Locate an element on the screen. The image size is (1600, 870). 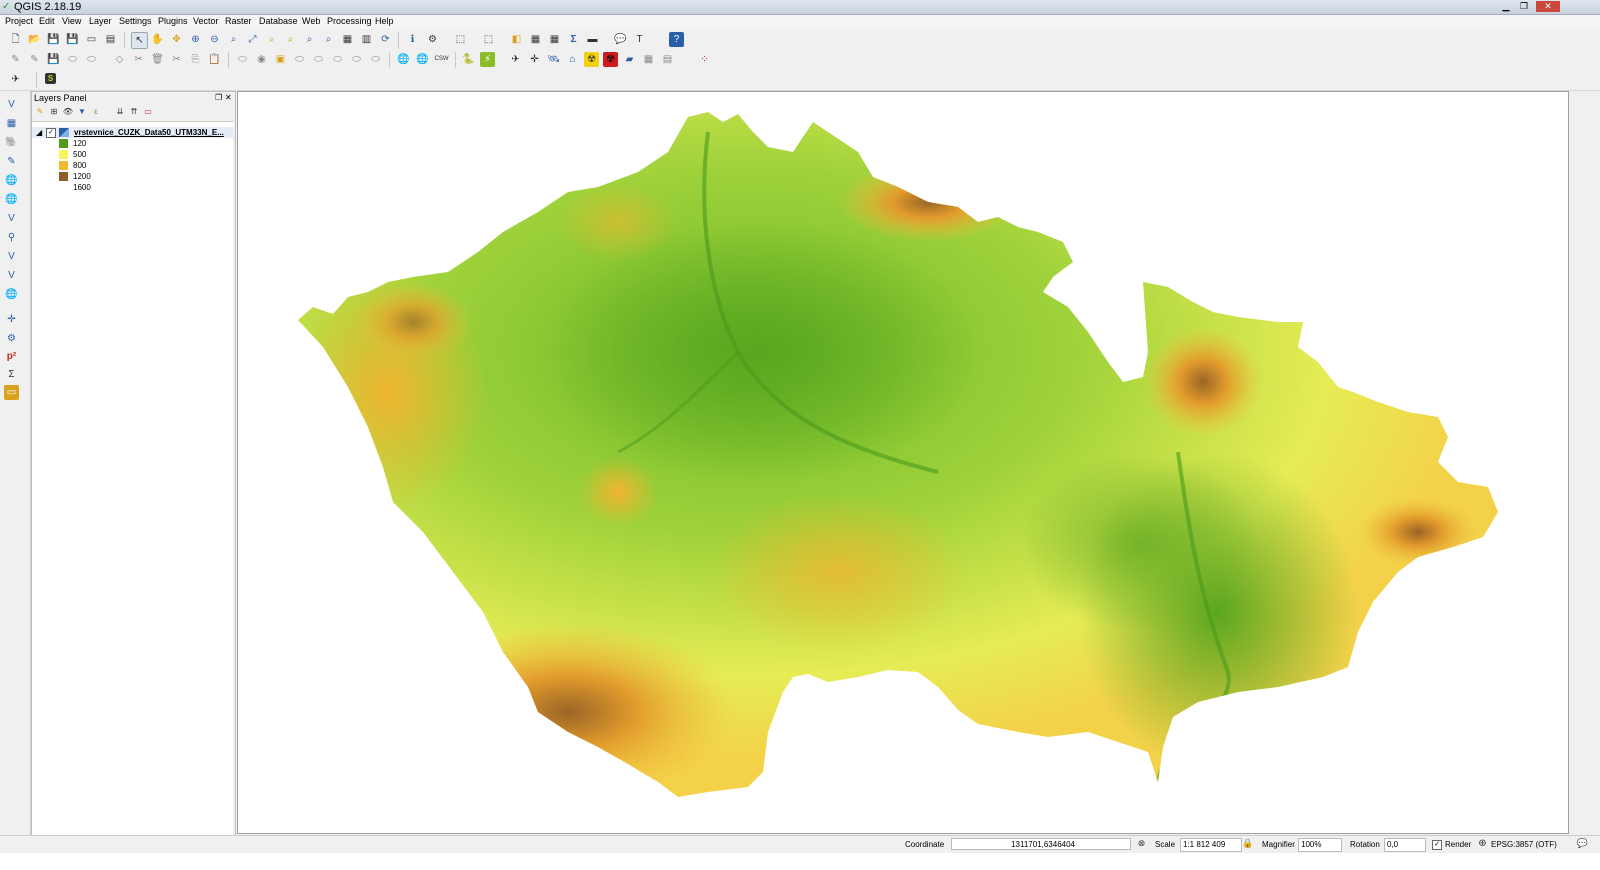
field-calculator-icon: ▦ is located at coordinates (554, 39).